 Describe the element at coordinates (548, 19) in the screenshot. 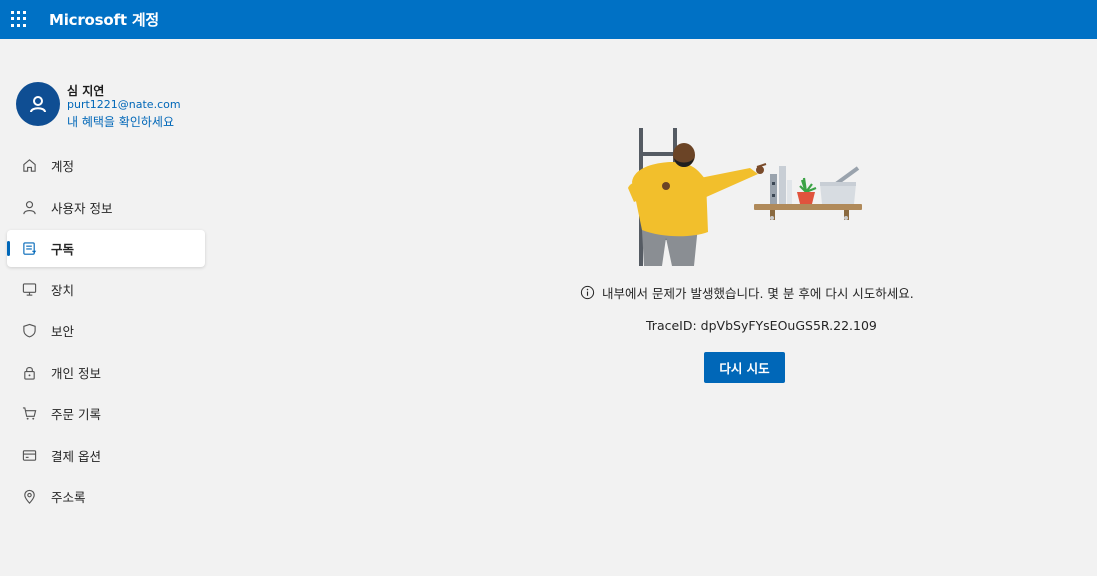

I see `top-bar: Microsoft 계정` at that location.